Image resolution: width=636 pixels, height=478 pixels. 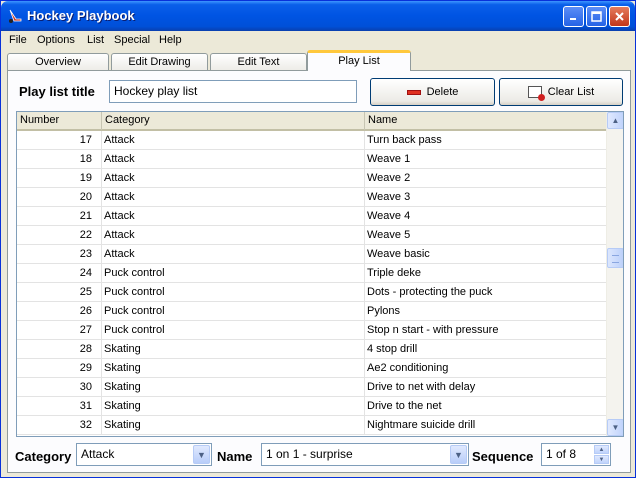 I want to click on cell-number: 21, so click(x=59, y=216).